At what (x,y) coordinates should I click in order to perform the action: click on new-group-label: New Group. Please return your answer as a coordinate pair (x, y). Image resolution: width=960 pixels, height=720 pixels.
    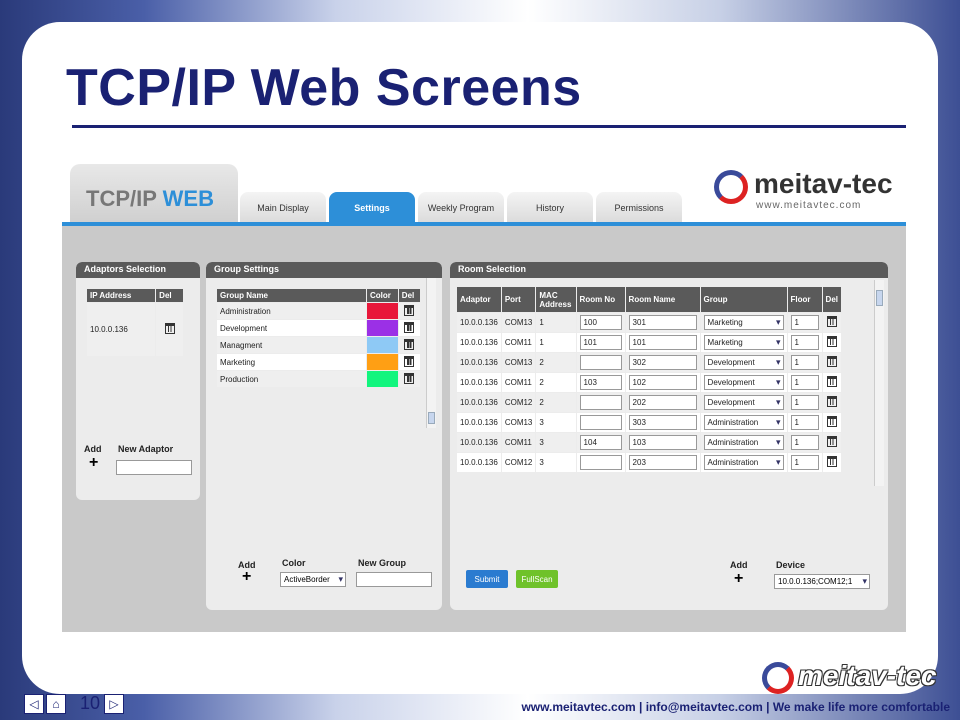
    Looking at the image, I should click on (382, 563).